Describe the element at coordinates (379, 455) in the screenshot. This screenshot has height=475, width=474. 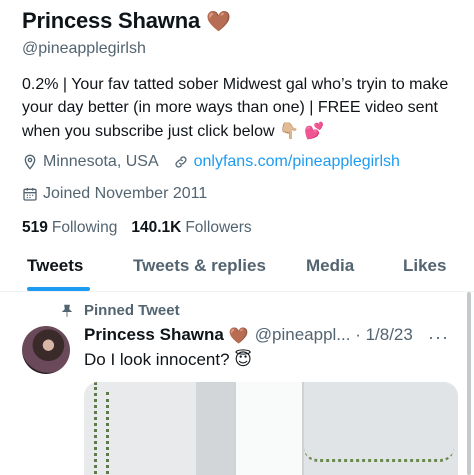
I see `media-garland` at that location.